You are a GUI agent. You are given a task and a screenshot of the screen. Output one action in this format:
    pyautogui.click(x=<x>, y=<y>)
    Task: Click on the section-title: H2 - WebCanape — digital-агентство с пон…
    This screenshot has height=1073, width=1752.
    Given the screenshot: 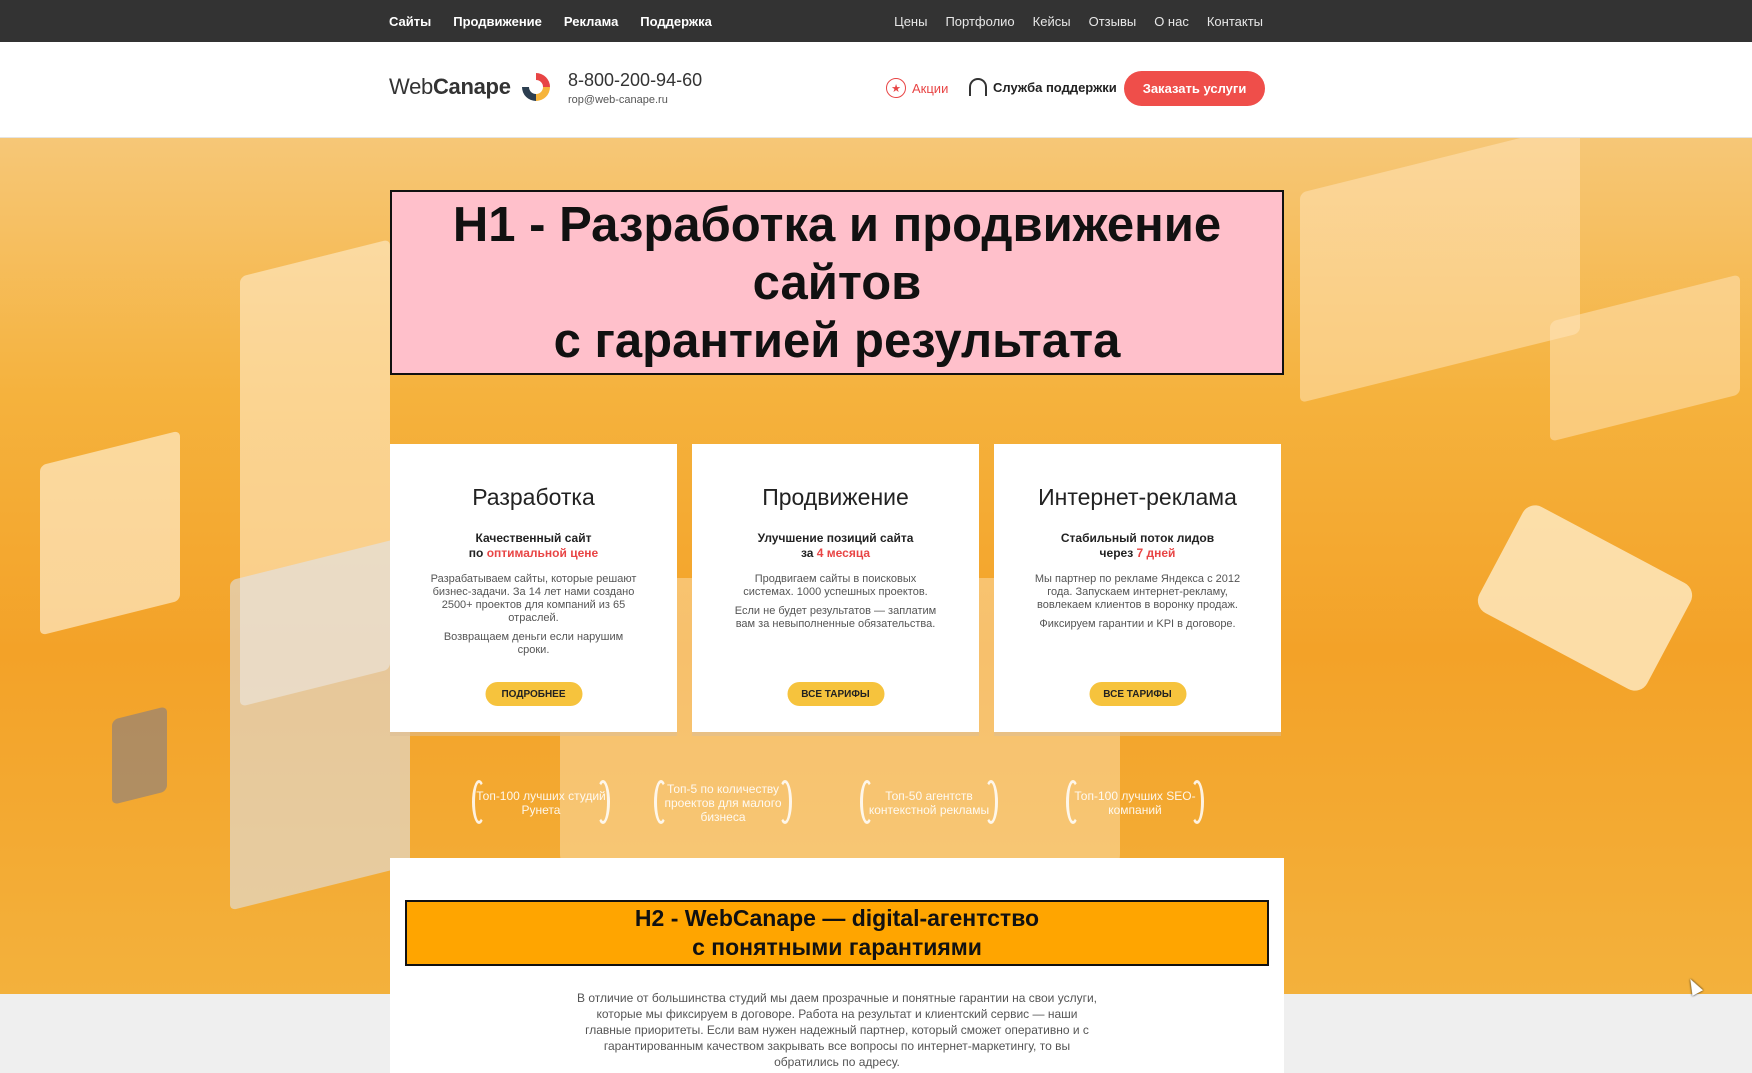 What is the action you would take?
    pyautogui.click(x=837, y=932)
    